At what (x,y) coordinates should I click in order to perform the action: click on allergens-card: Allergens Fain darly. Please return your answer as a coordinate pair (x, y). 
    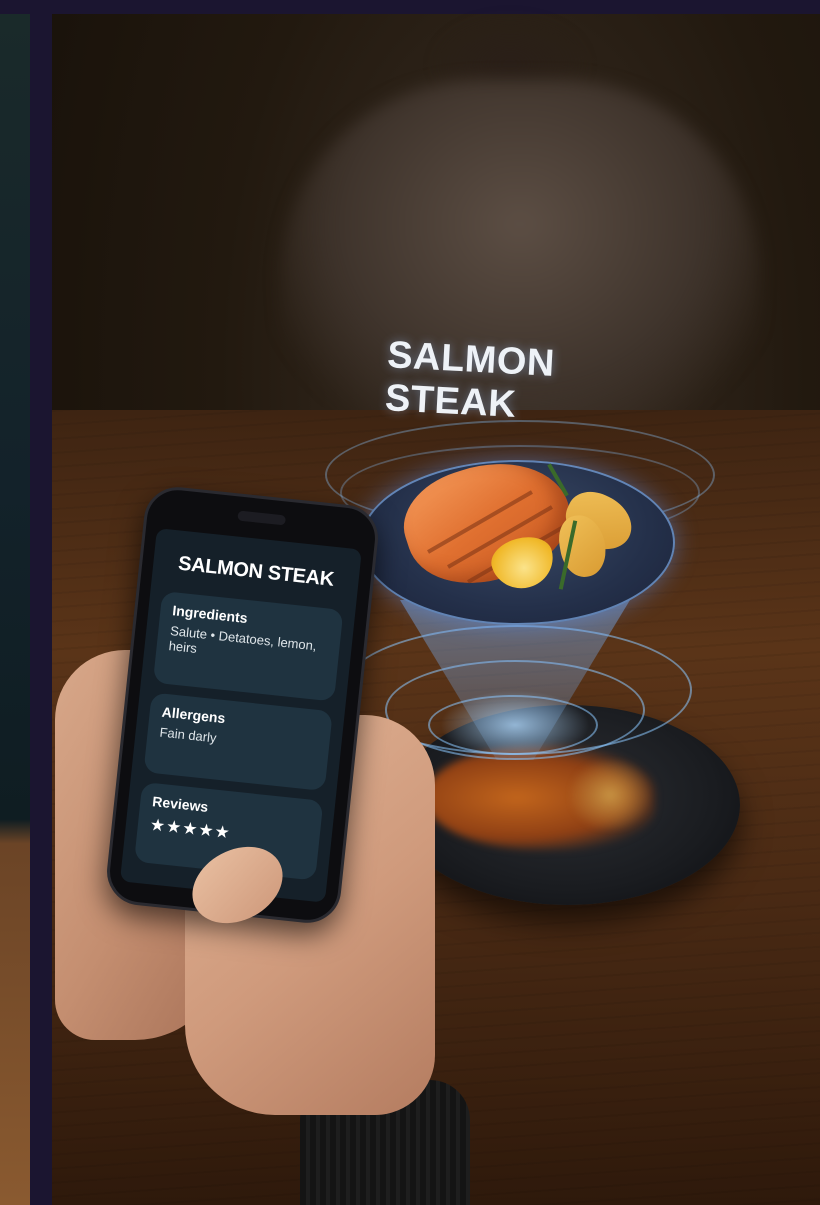
    Looking at the image, I should click on (238, 742).